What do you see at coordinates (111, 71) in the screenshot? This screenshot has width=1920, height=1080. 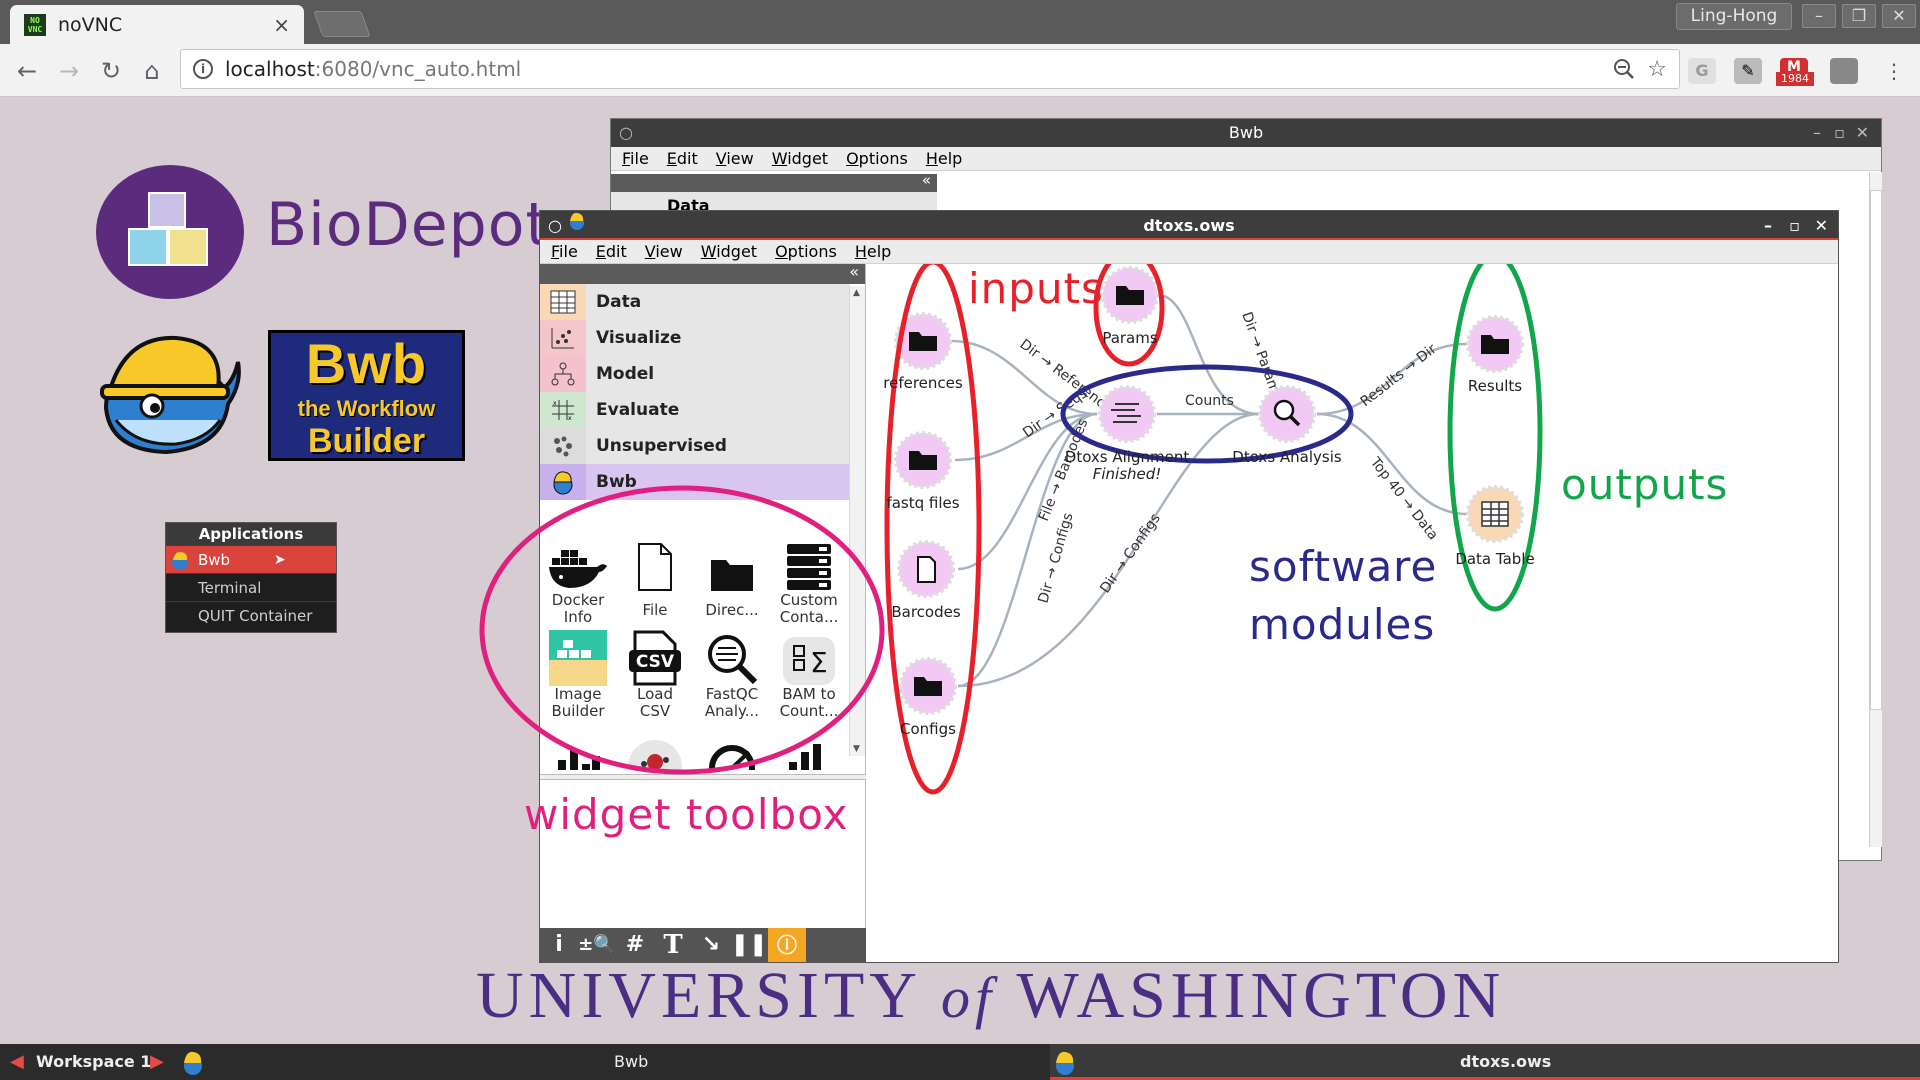 I see `reload-icon: ↻` at bounding box center [111, 71].